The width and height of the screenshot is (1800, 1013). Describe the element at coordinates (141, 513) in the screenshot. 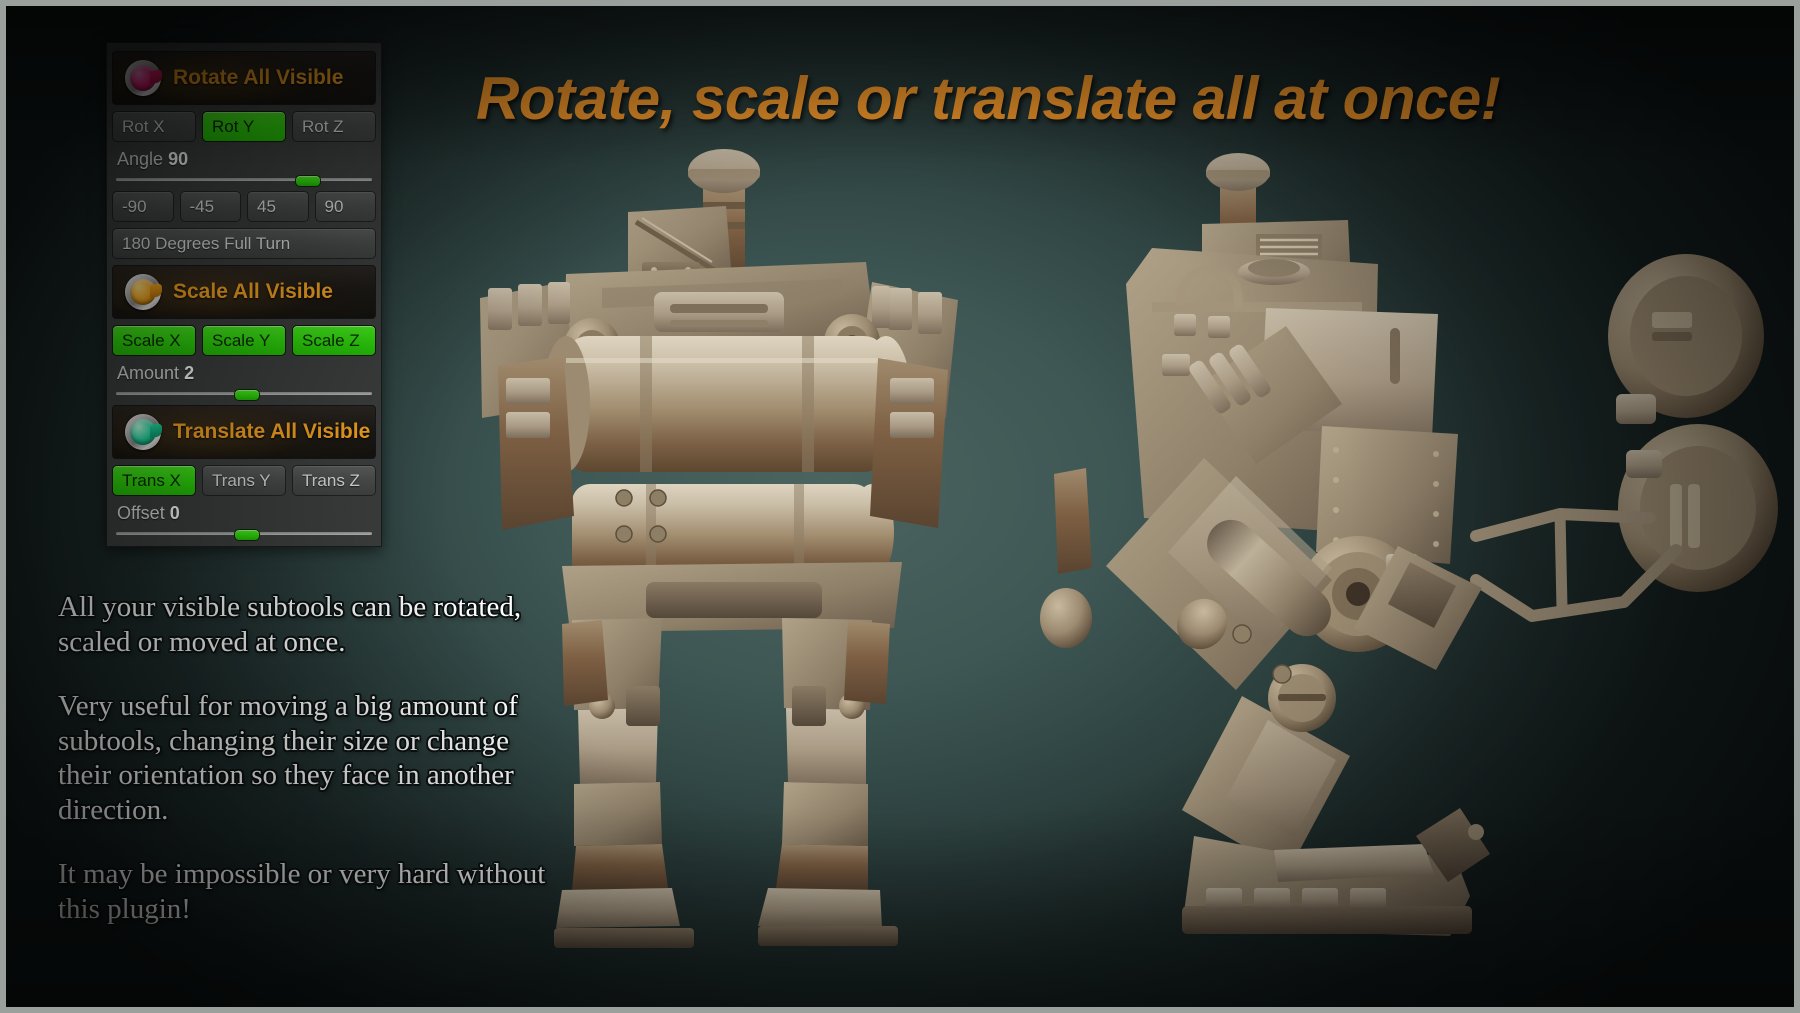

I see `offset-slider-name: Offset` at that location.